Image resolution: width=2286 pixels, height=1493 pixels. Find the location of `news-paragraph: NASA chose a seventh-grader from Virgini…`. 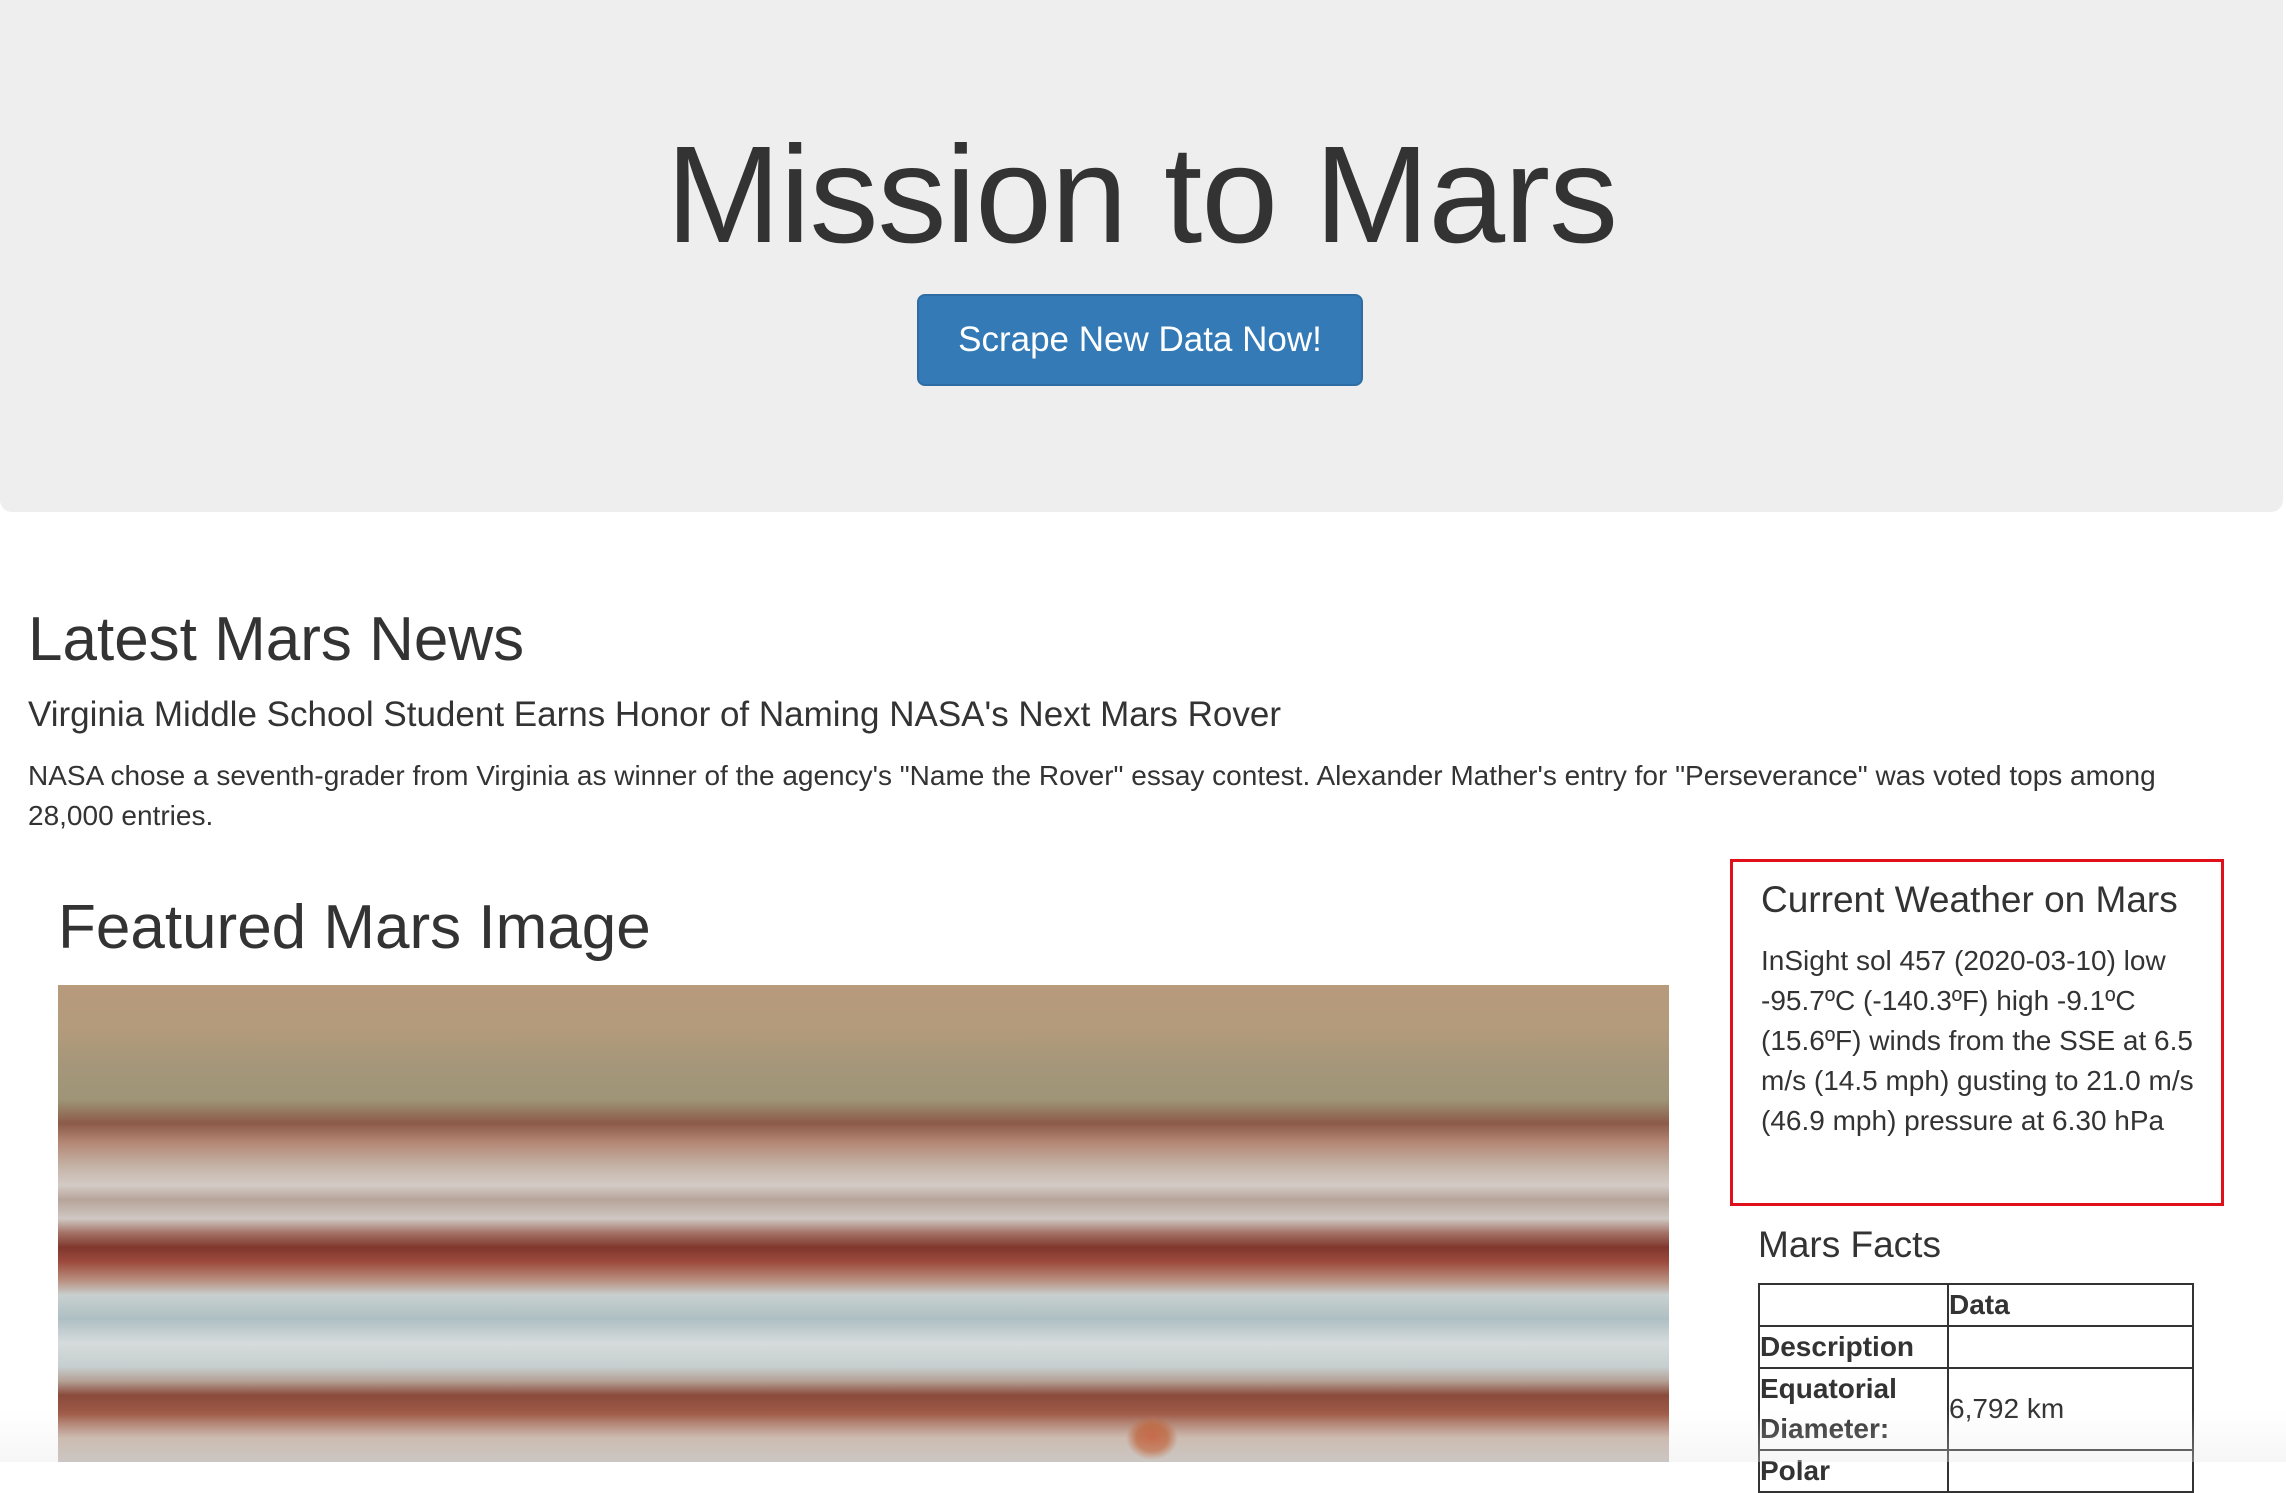

news-paragraph: NASA chose a seventh-grader from Virgini… is located at coordinates (1092, 795).